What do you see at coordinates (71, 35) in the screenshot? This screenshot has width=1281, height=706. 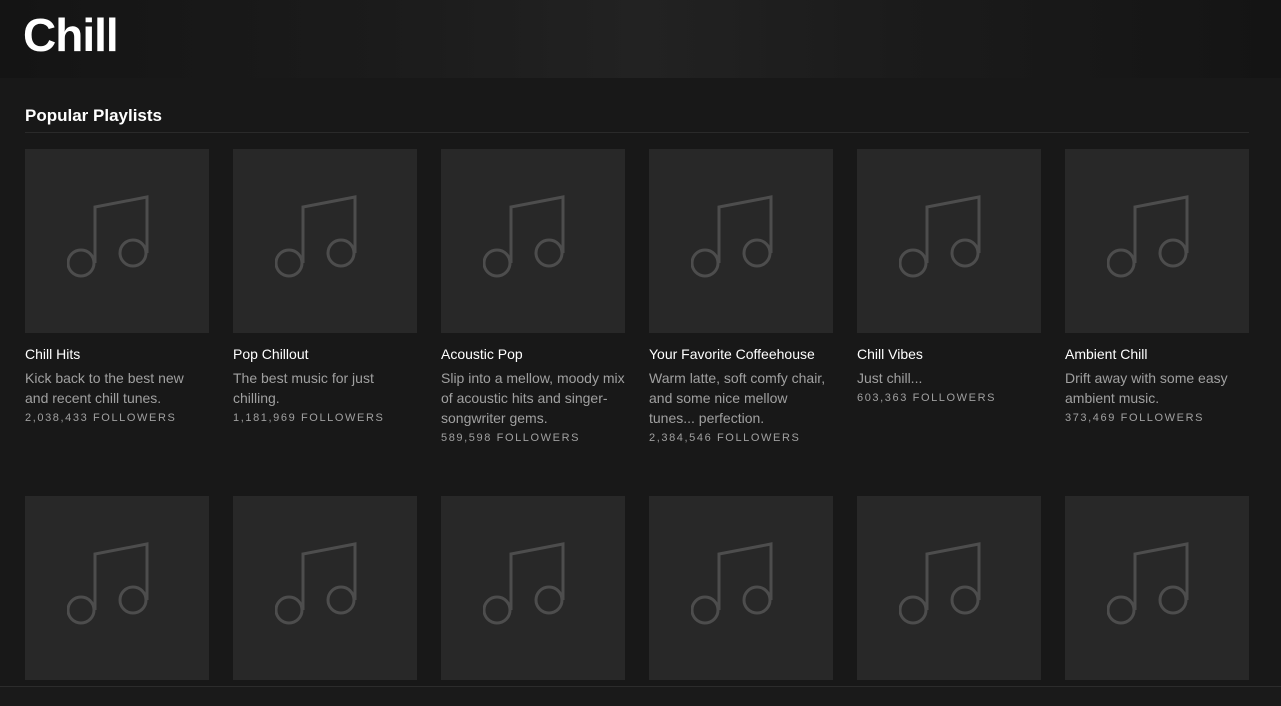 I see `page-title: Chill` at bounding box center [71, 35].